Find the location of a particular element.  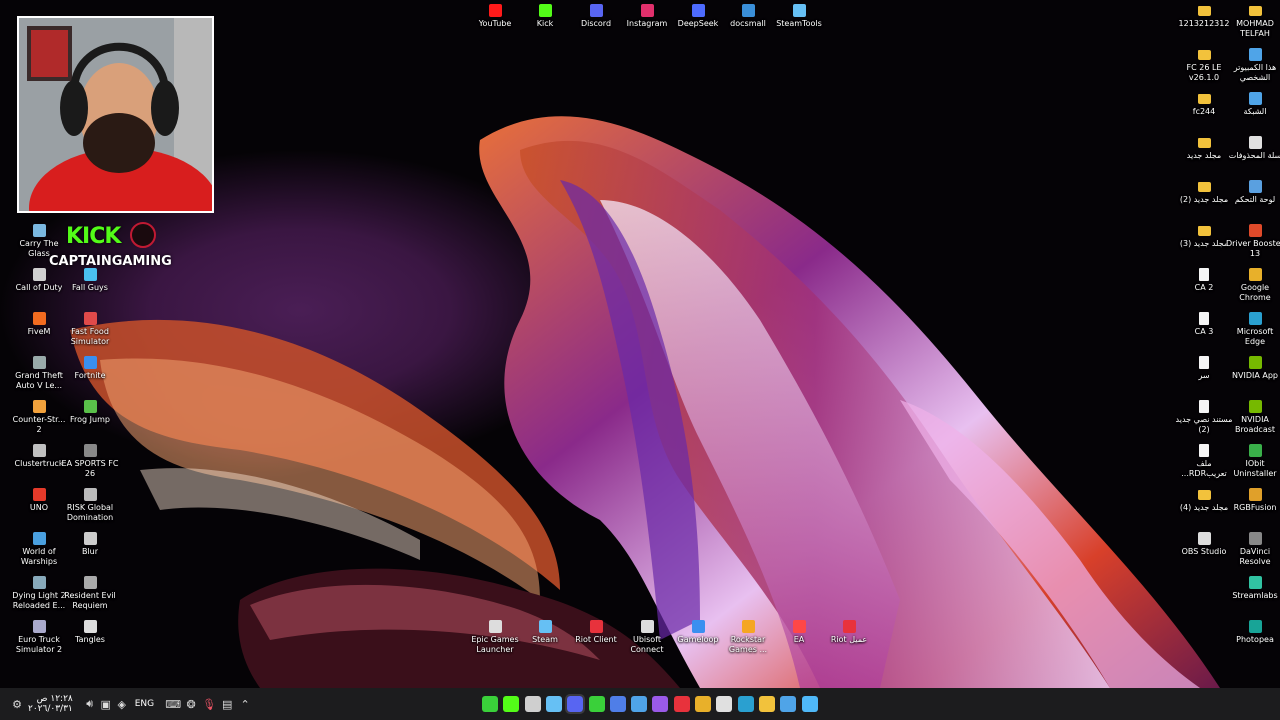

shortcut-label: DeepSeek is located at coordinates (698, 23).